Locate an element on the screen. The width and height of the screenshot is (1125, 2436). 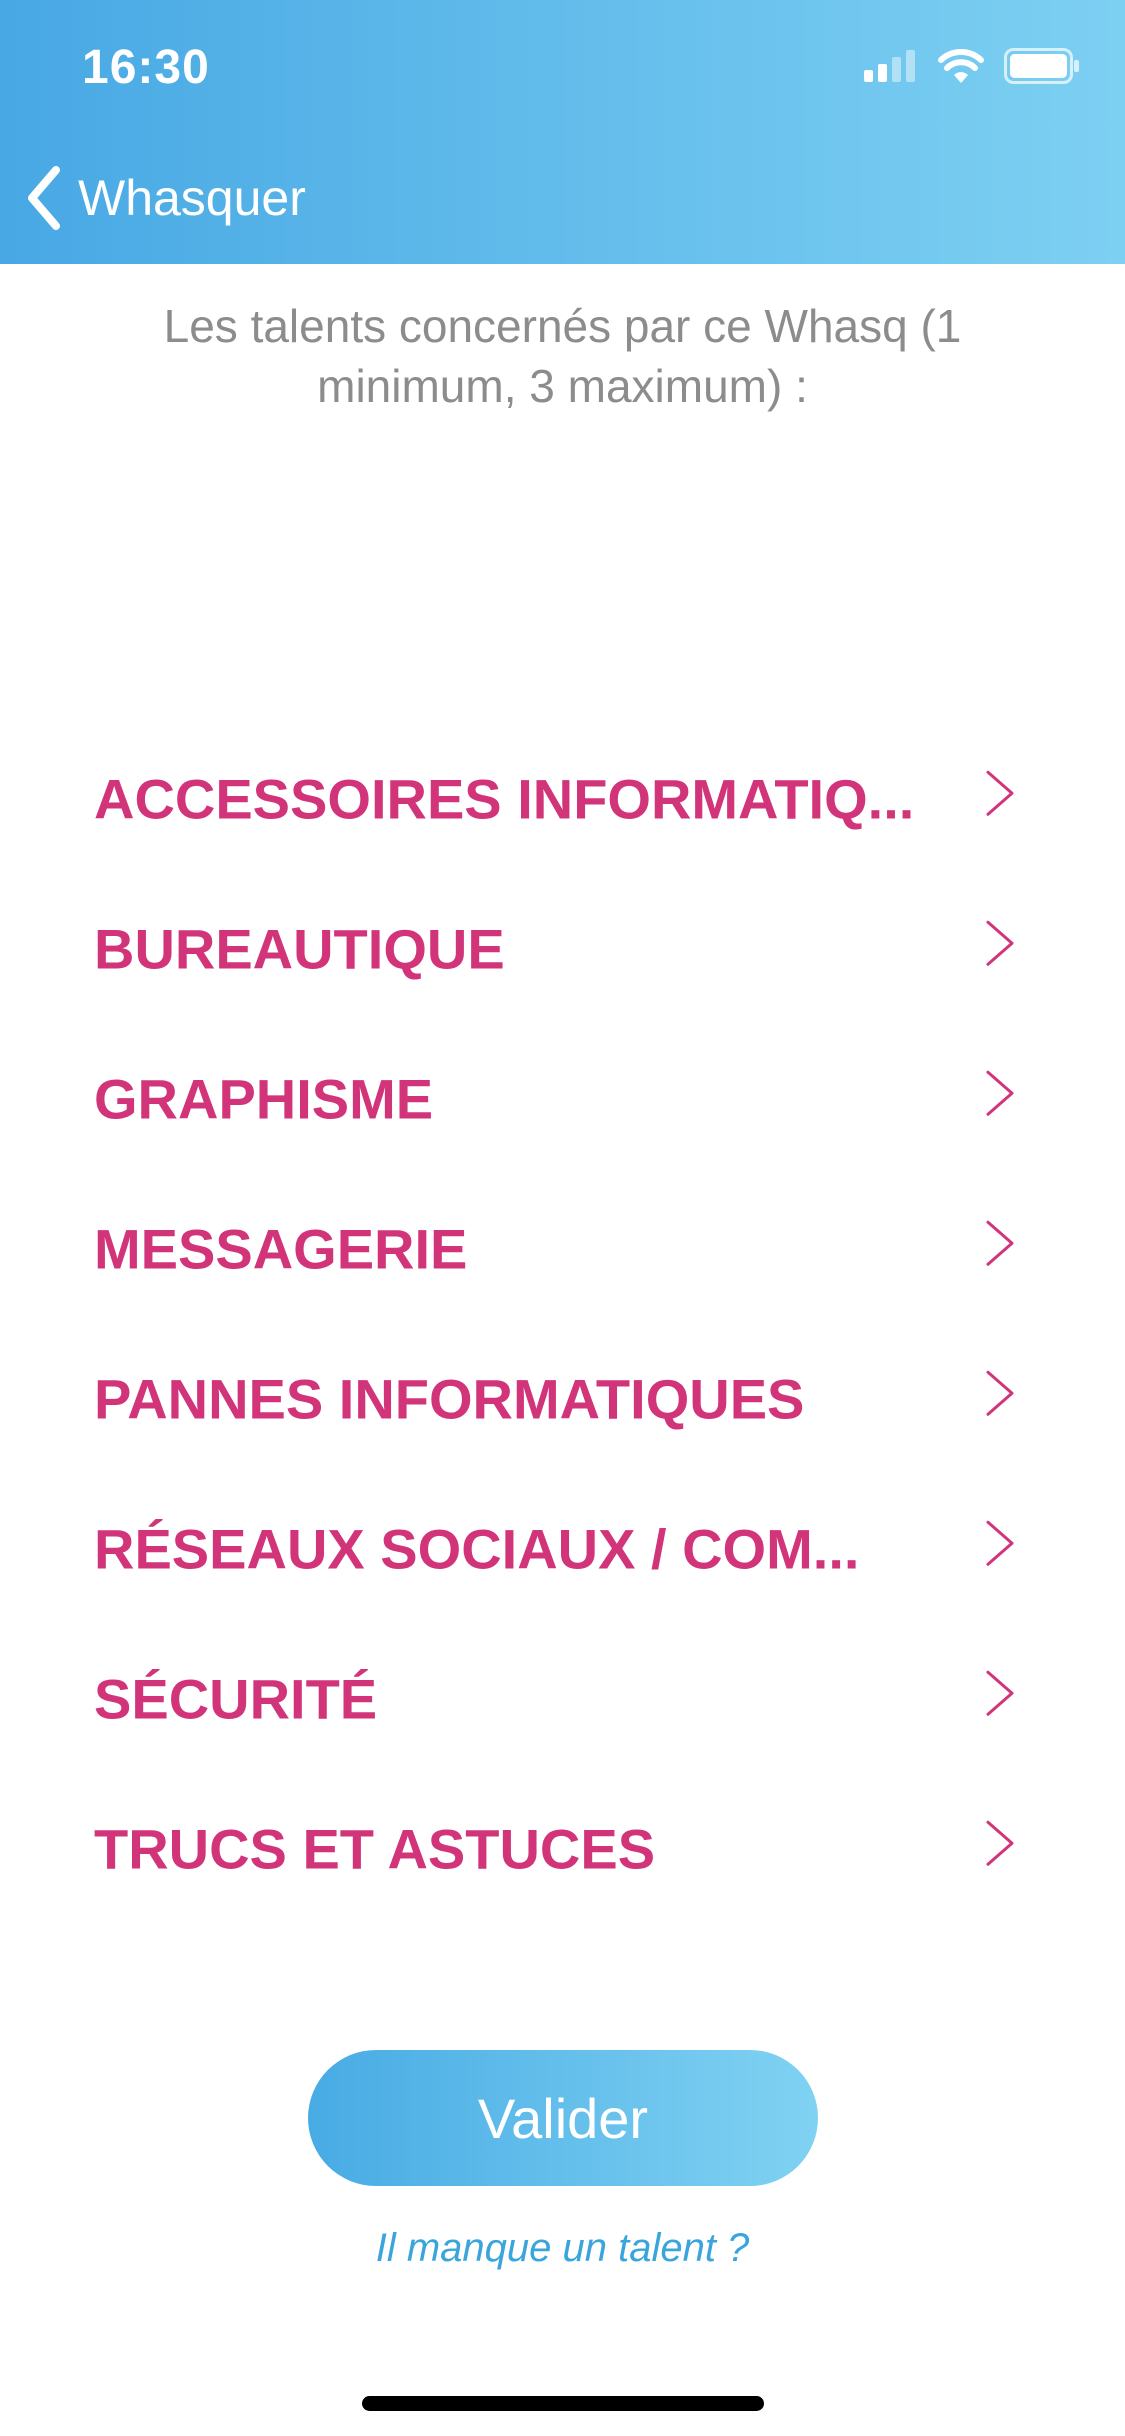
missing-talent-link: Il manque un talent ? is located at coordinates (562, 2248).